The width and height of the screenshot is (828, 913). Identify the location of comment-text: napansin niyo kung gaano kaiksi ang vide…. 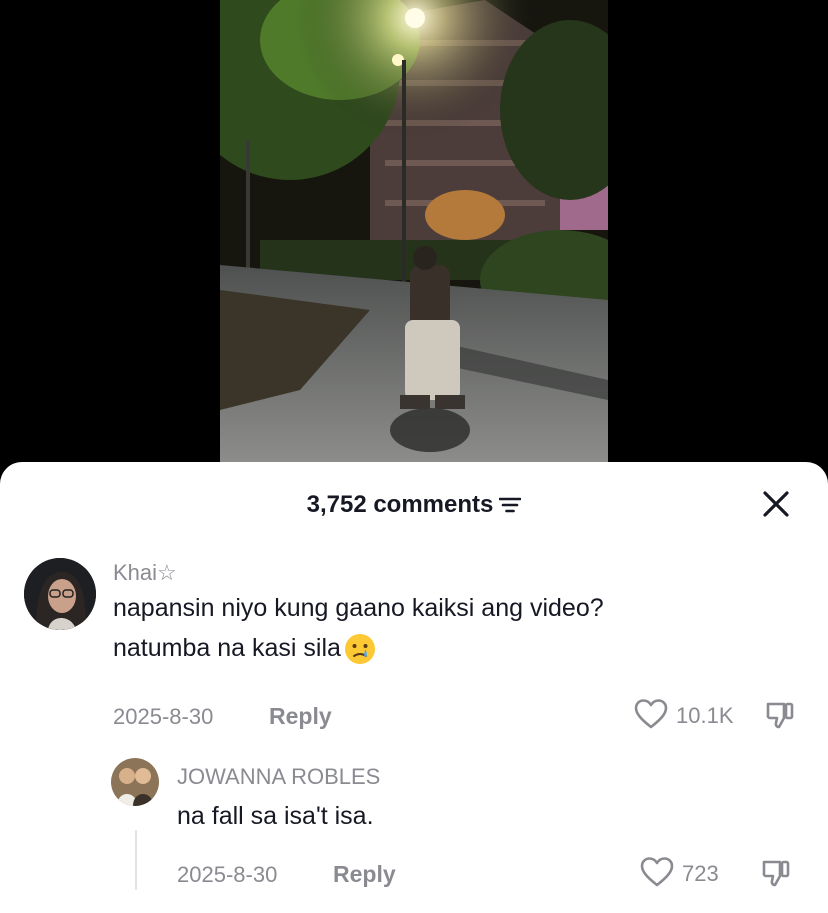
(358, 628).